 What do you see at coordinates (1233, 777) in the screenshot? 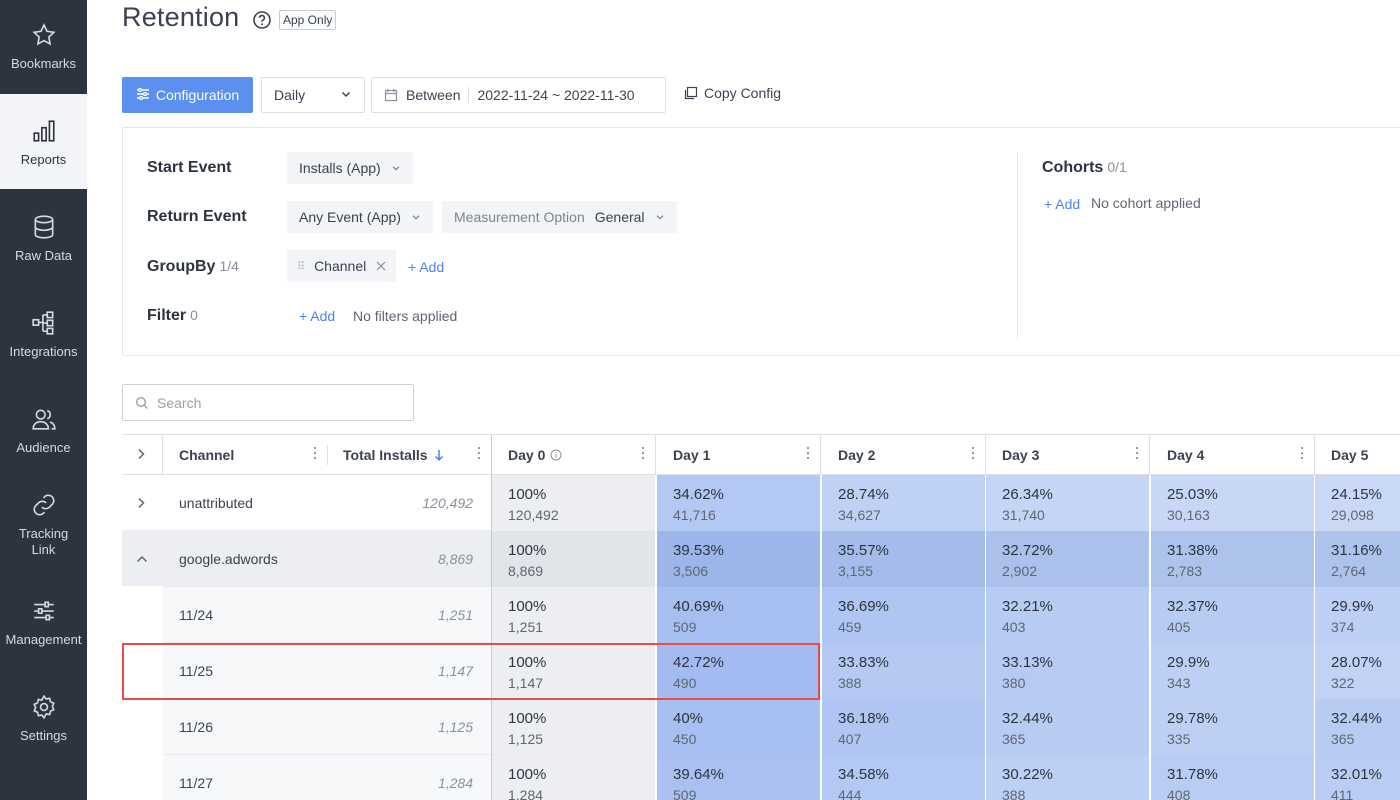
I see `retention-cell-day-4: 31.78% 408` at bounding box center [1233, 777].